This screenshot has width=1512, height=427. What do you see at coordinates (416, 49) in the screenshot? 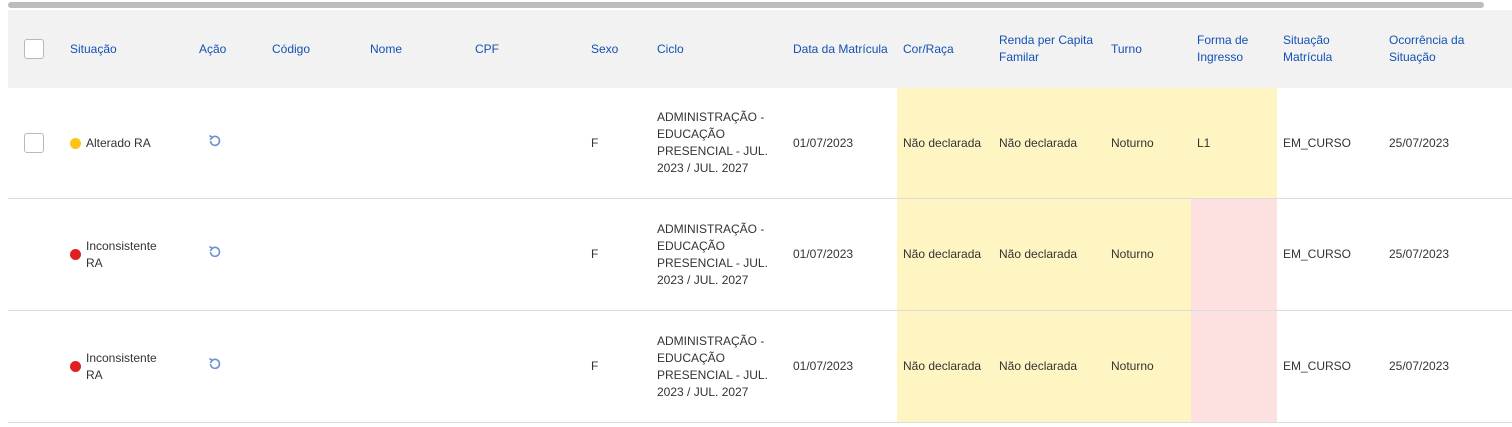
I see `header-nome: Nome` at bounding box center [416, 49].